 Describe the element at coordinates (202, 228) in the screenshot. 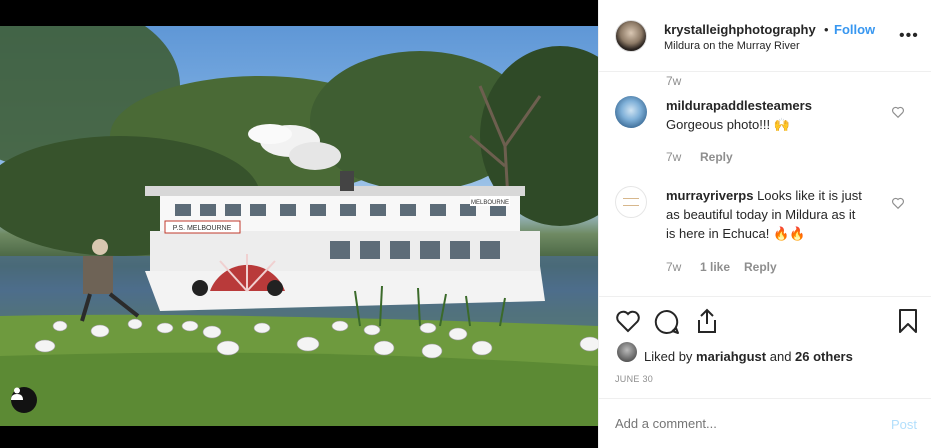

I see `boat-name-board: P.S. MELBOURNE` at that location.